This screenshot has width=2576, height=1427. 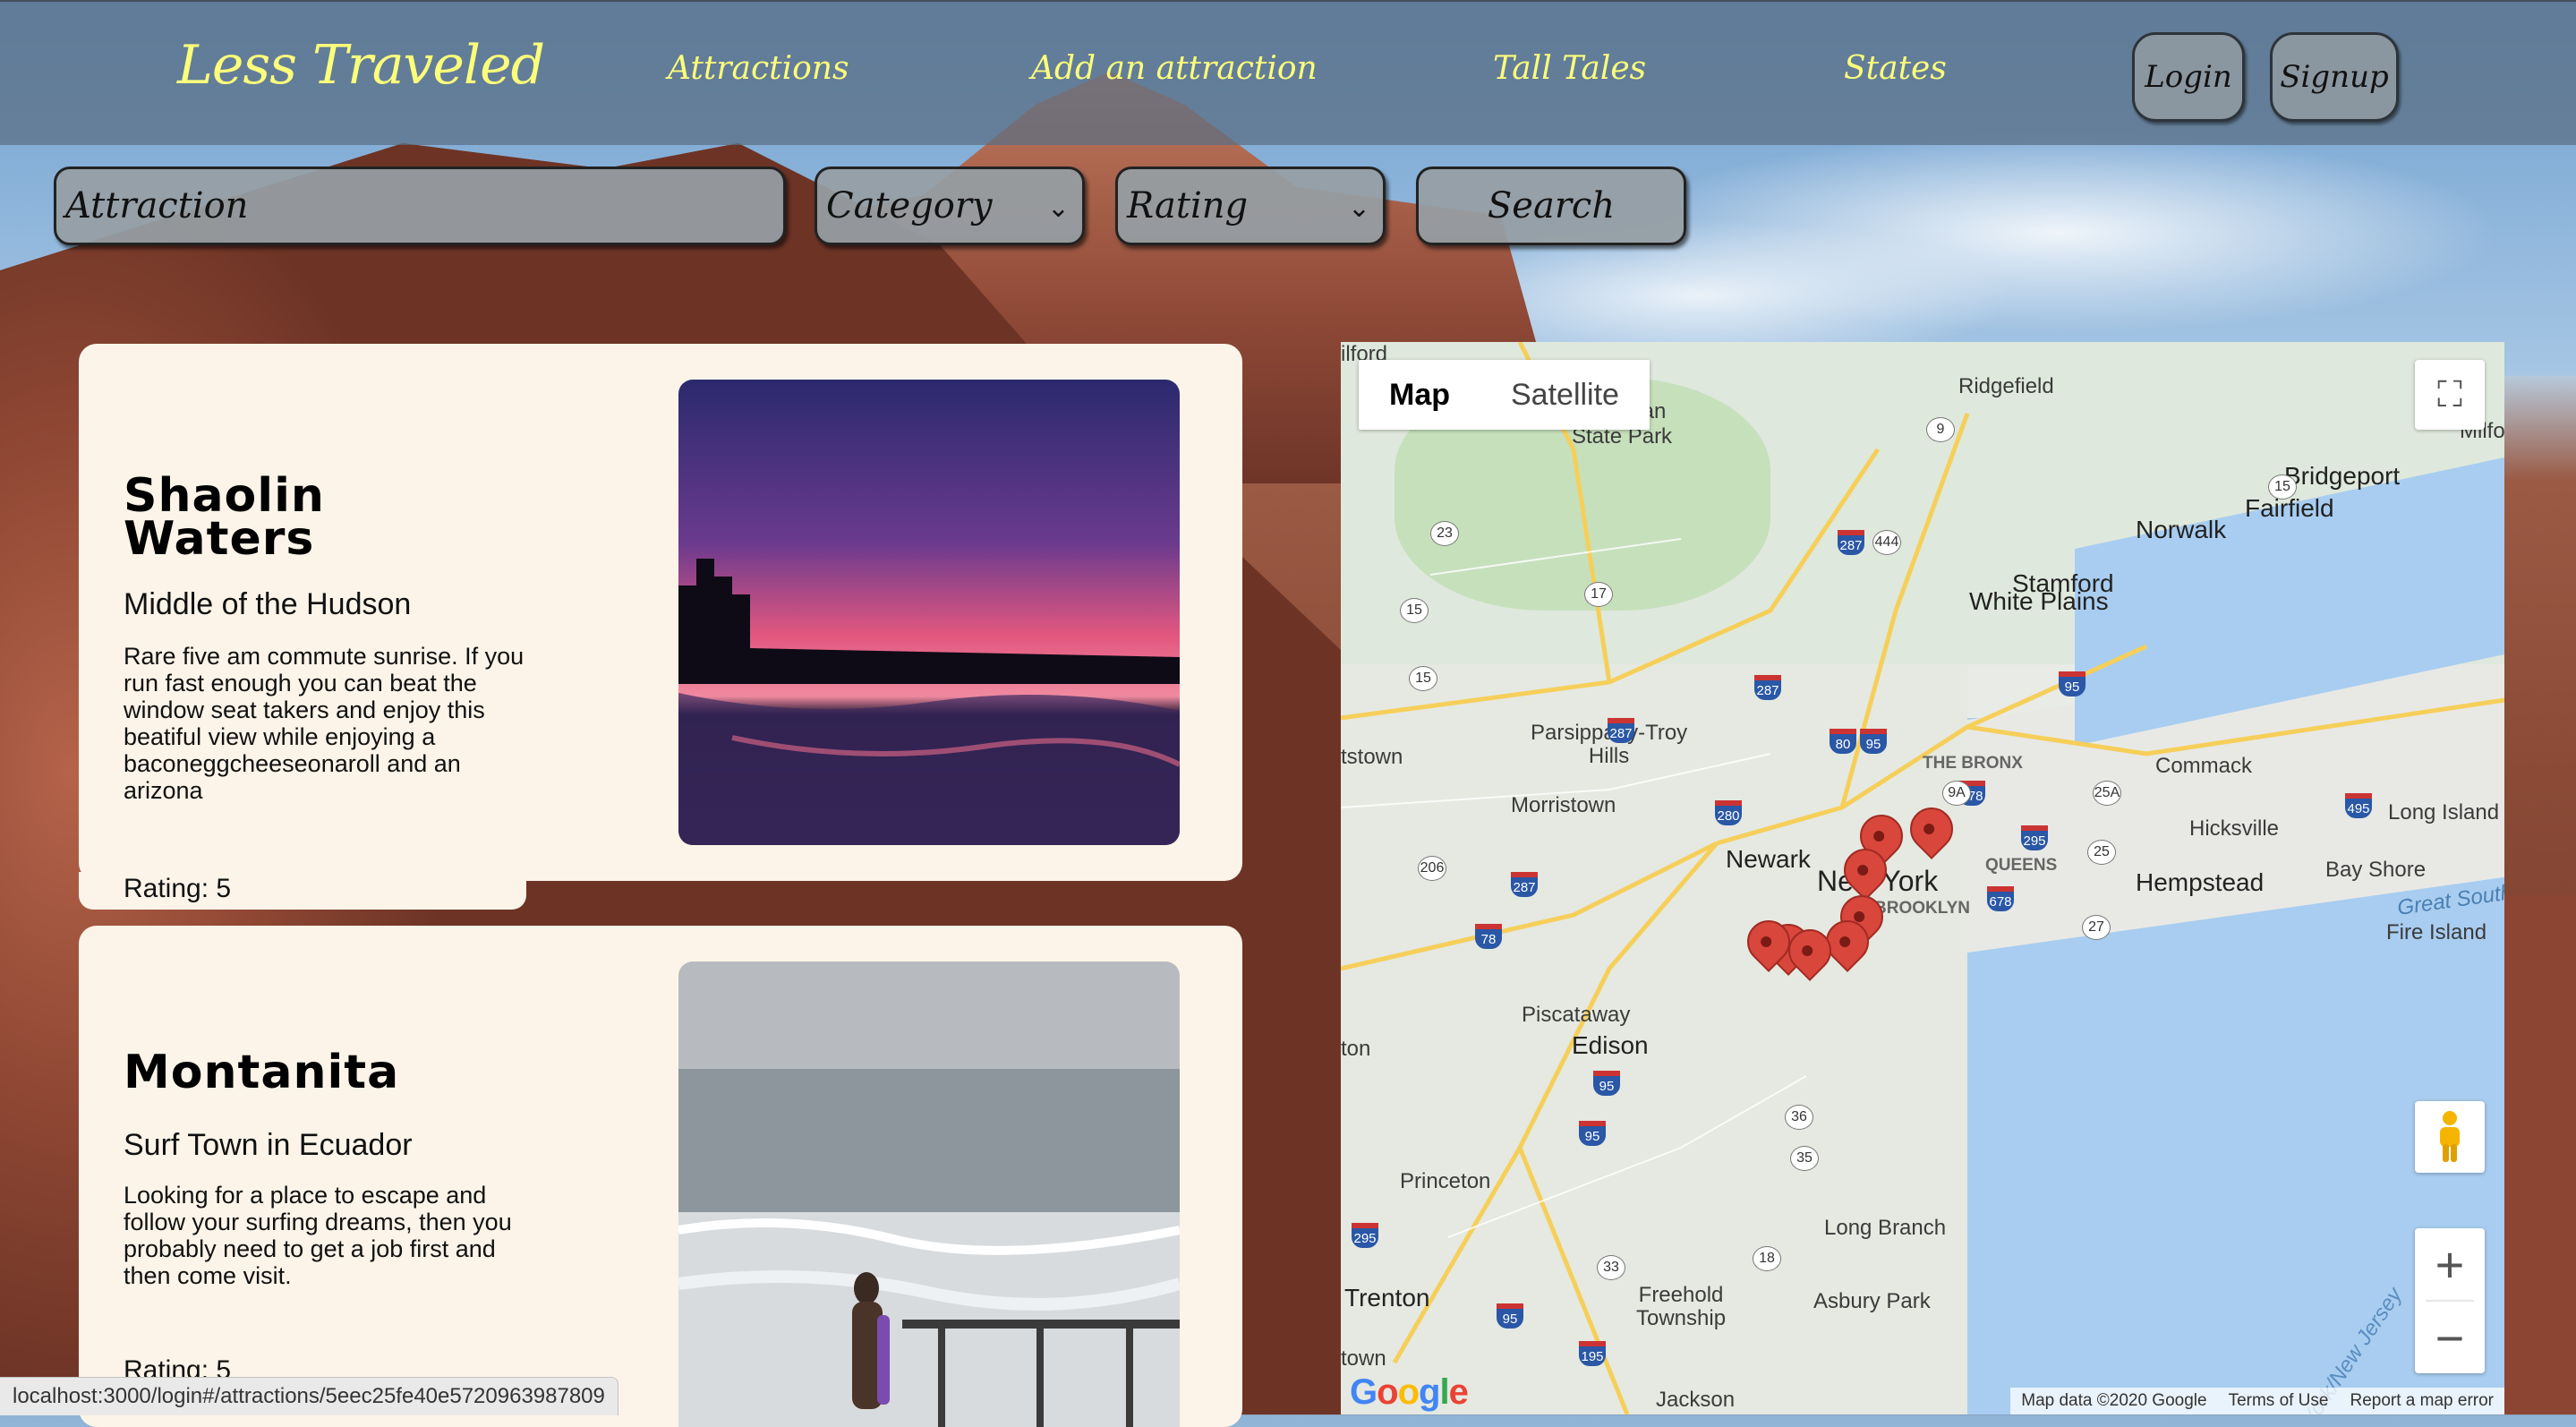 What do you see at coordinates (1799, 1117) in the screenshot?
I see `route-shield: 36` at bounding box center [1799, 1117].